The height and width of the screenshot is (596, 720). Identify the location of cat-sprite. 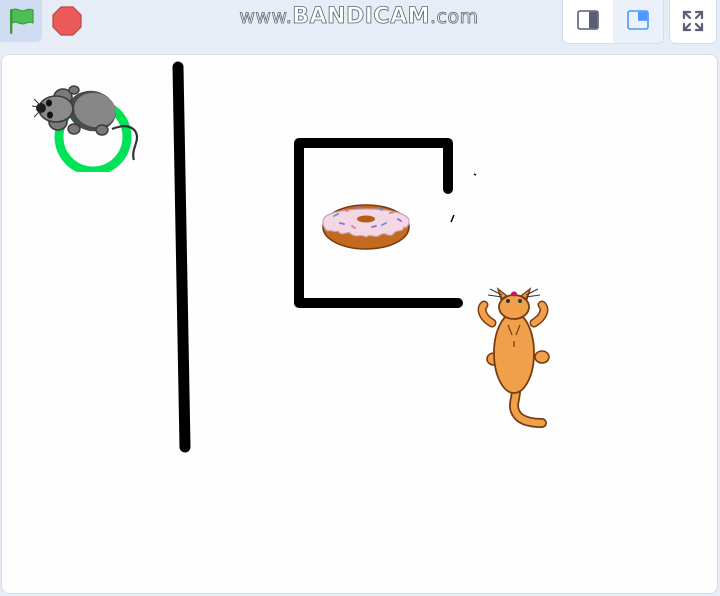
(515, 357).